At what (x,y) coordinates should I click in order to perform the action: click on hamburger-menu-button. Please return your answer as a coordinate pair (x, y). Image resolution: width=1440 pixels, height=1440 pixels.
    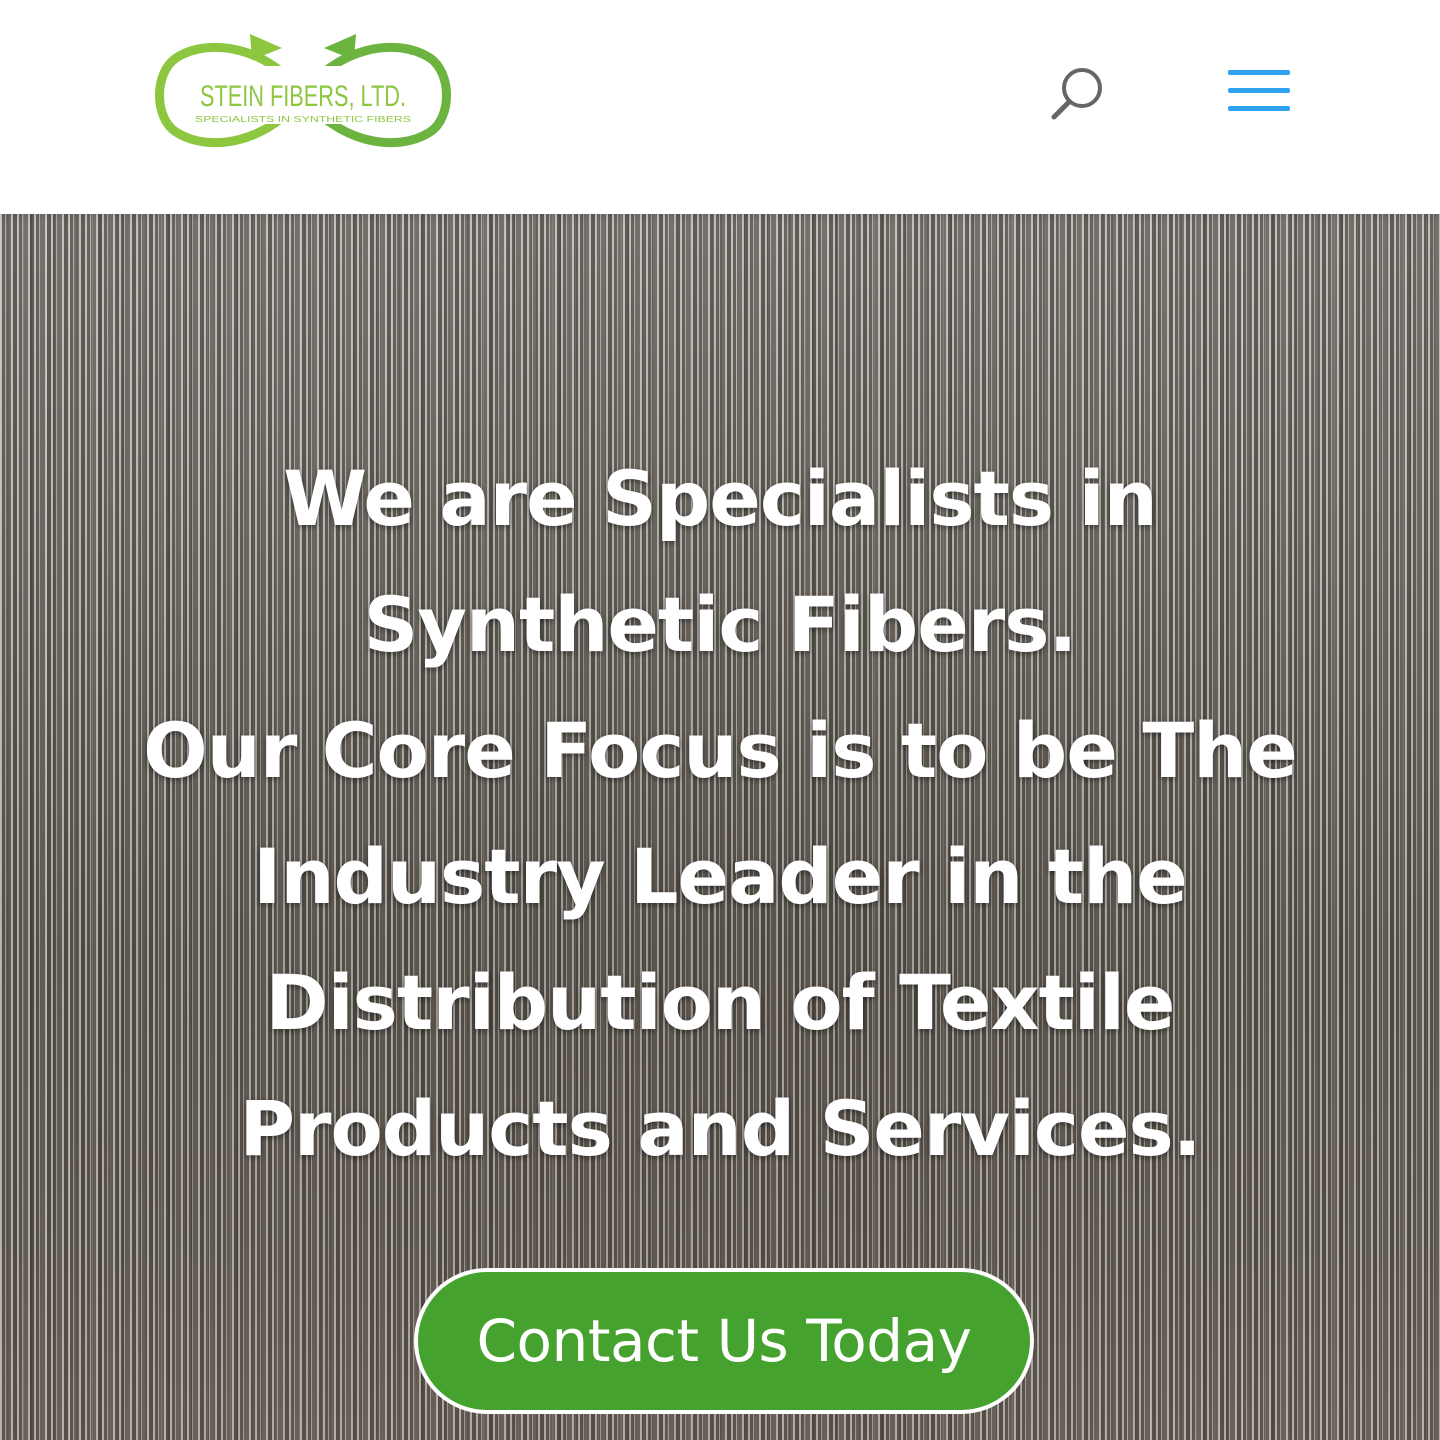
    Looking at the image, I should click on (1259, 91).